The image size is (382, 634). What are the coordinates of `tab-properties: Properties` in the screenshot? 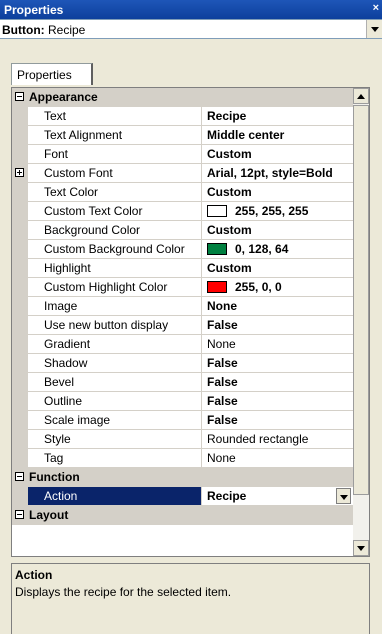 It's located at (52, 74).